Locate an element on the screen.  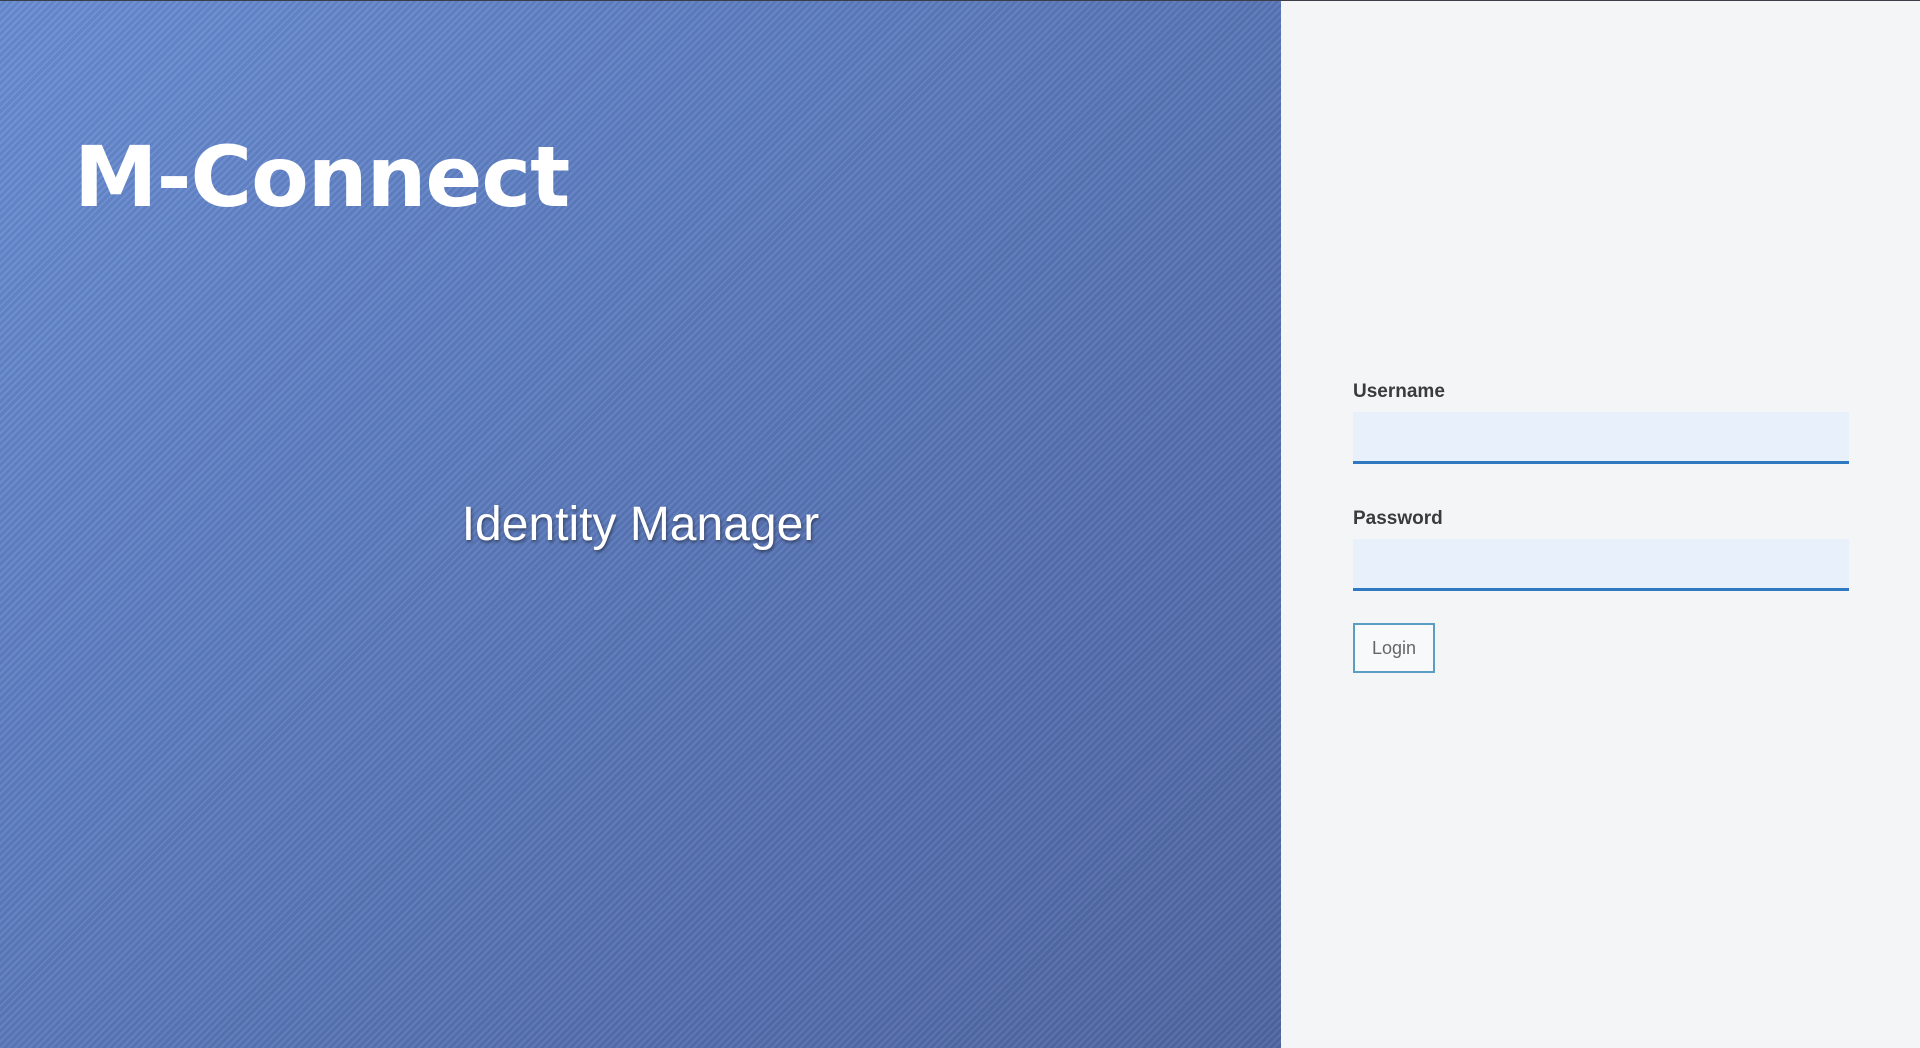
login-button: Login is located at coordinates (1394, 648).